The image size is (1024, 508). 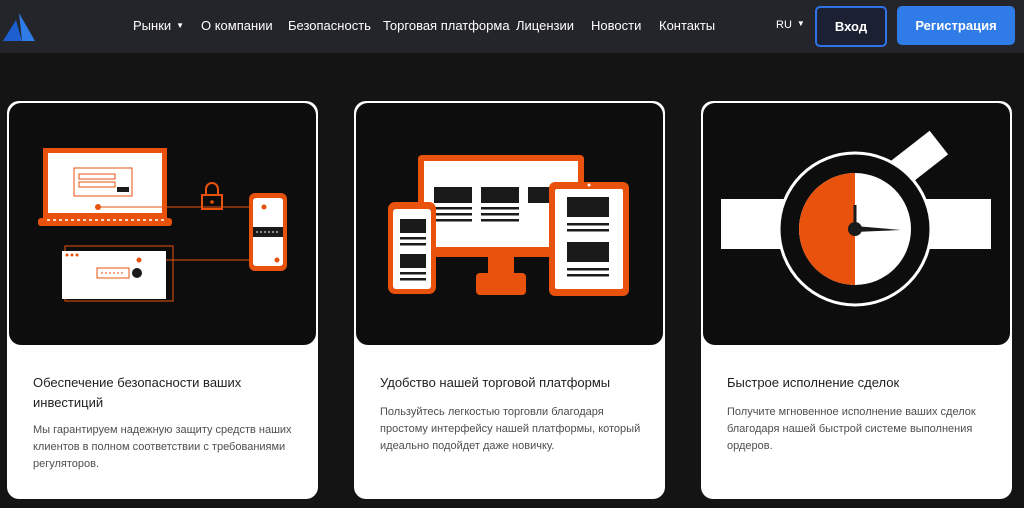 What do you see at coordinates (616, 25) in the screenshot?
I see `nav-news: Новости` at bounding box center [616, 25].